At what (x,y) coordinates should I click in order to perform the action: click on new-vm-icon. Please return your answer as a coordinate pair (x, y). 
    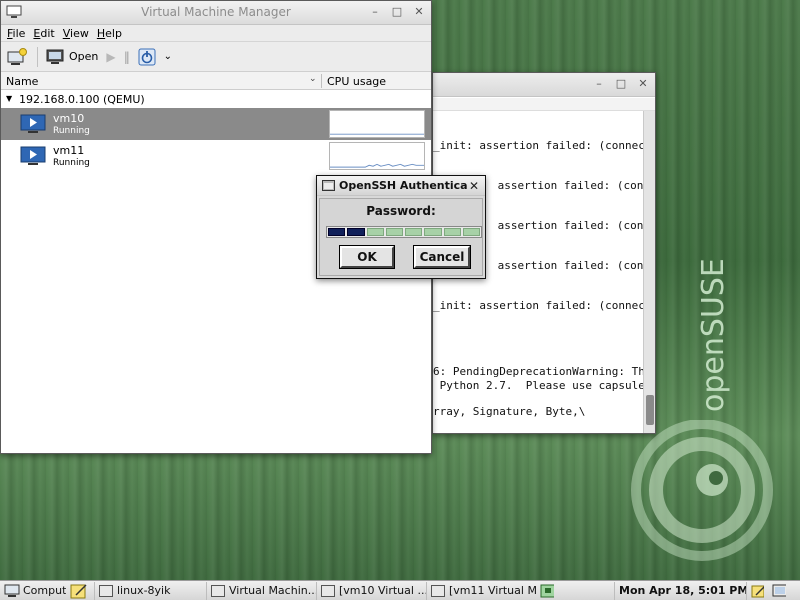
    Looking at the image, I should click on (17, 56).